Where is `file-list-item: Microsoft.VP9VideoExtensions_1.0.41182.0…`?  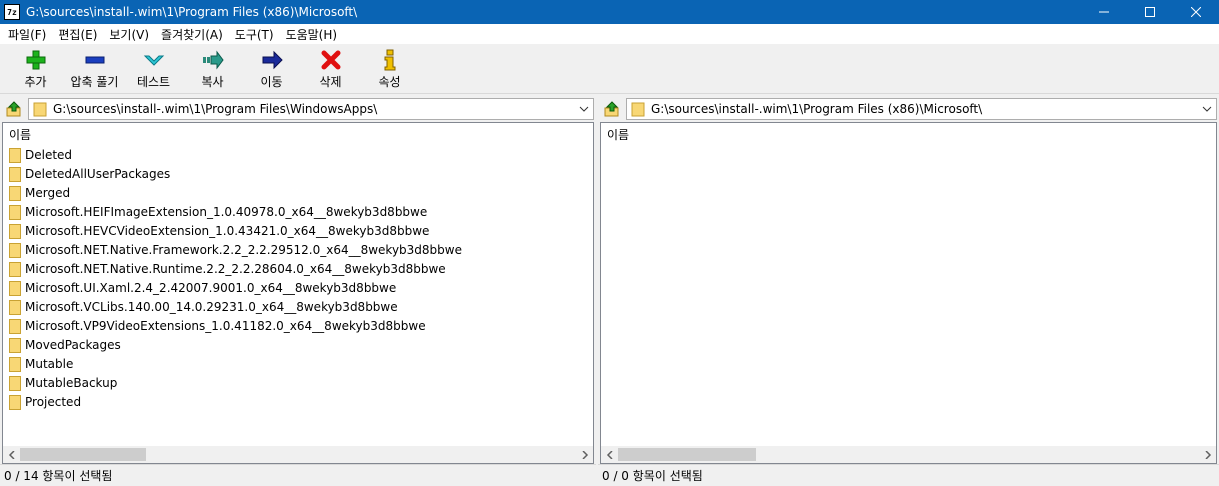 file-list-item: Microsoft.VP9VideoExtensions_1.0.41182.0… is located at coordinates (298, 325).